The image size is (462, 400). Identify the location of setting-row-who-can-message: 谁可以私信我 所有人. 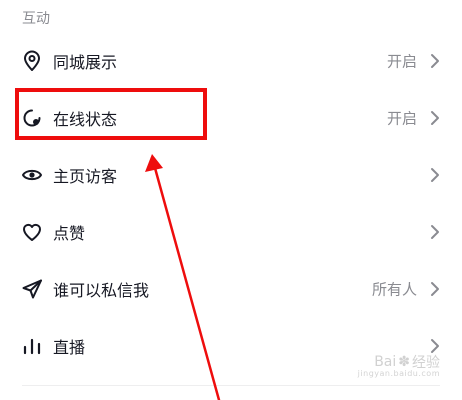
(231, 288).